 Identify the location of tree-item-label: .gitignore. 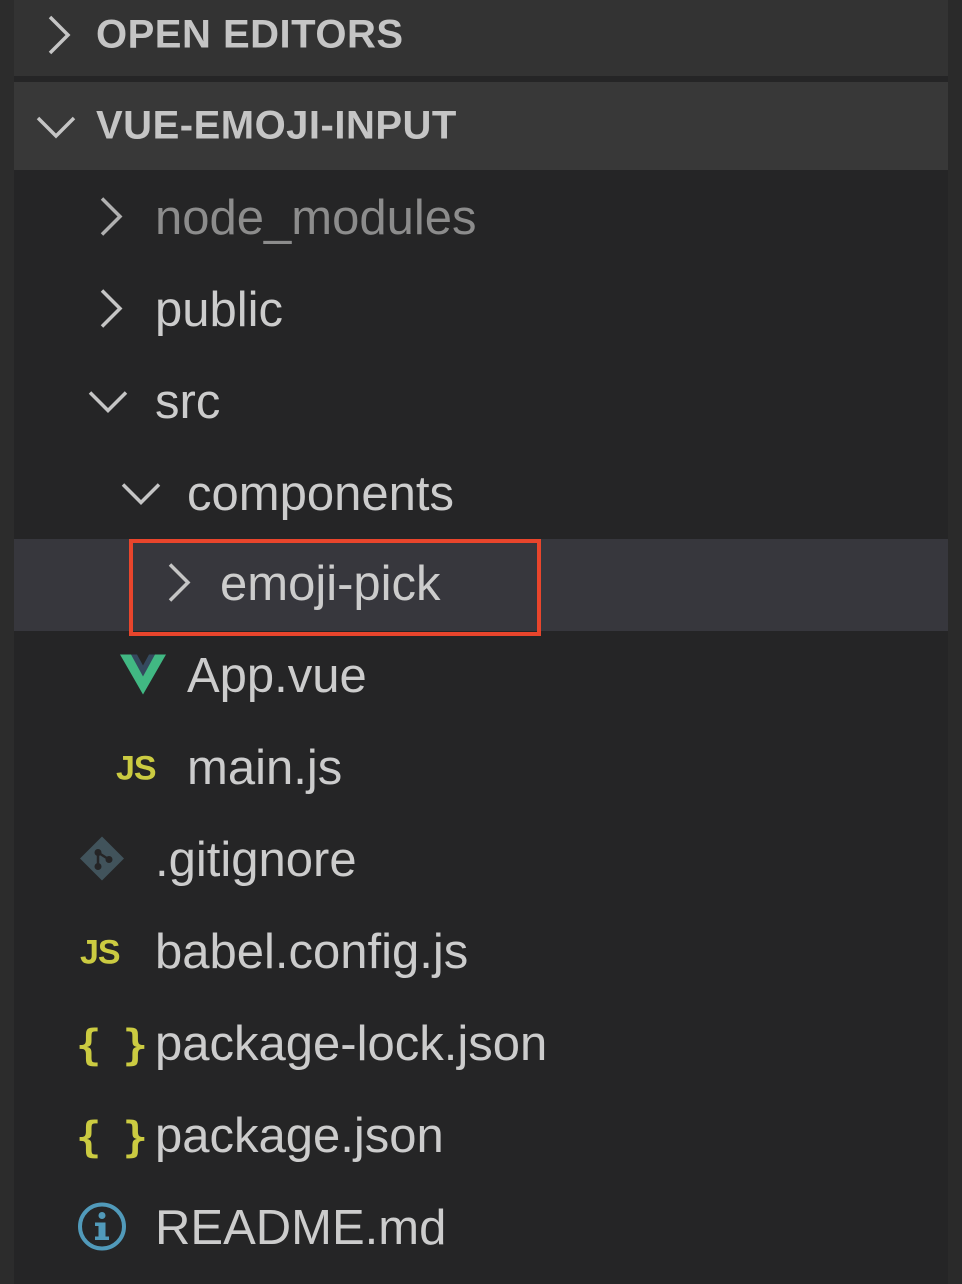
(256, 859).